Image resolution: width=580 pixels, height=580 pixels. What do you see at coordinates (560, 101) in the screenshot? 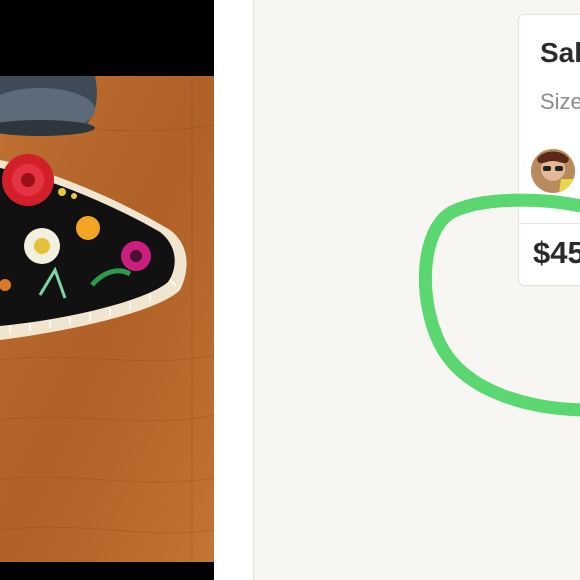
I see `listing-size: Size` at bounding box center [560, 101].